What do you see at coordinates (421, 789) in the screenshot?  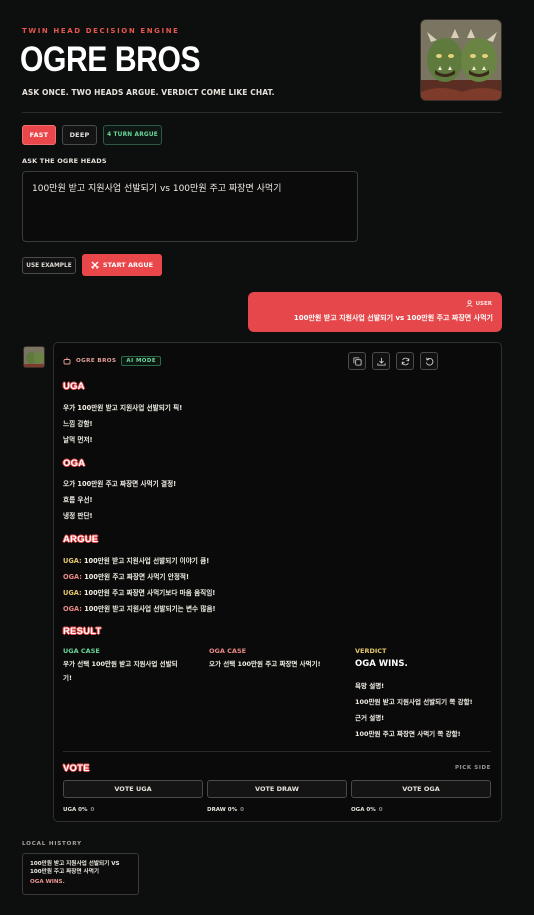 I see `vote-oga-button: VOTE OGA` at bounding box center [421, 789].